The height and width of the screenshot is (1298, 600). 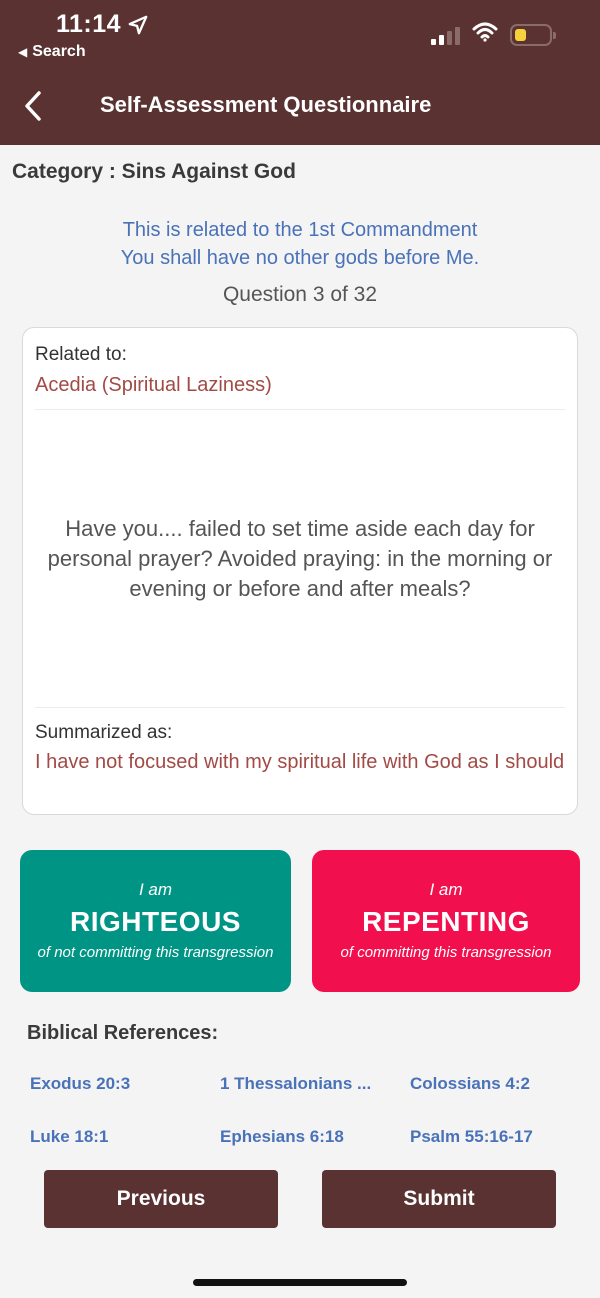 I want to click on back-button, so click(x=33, y=106).